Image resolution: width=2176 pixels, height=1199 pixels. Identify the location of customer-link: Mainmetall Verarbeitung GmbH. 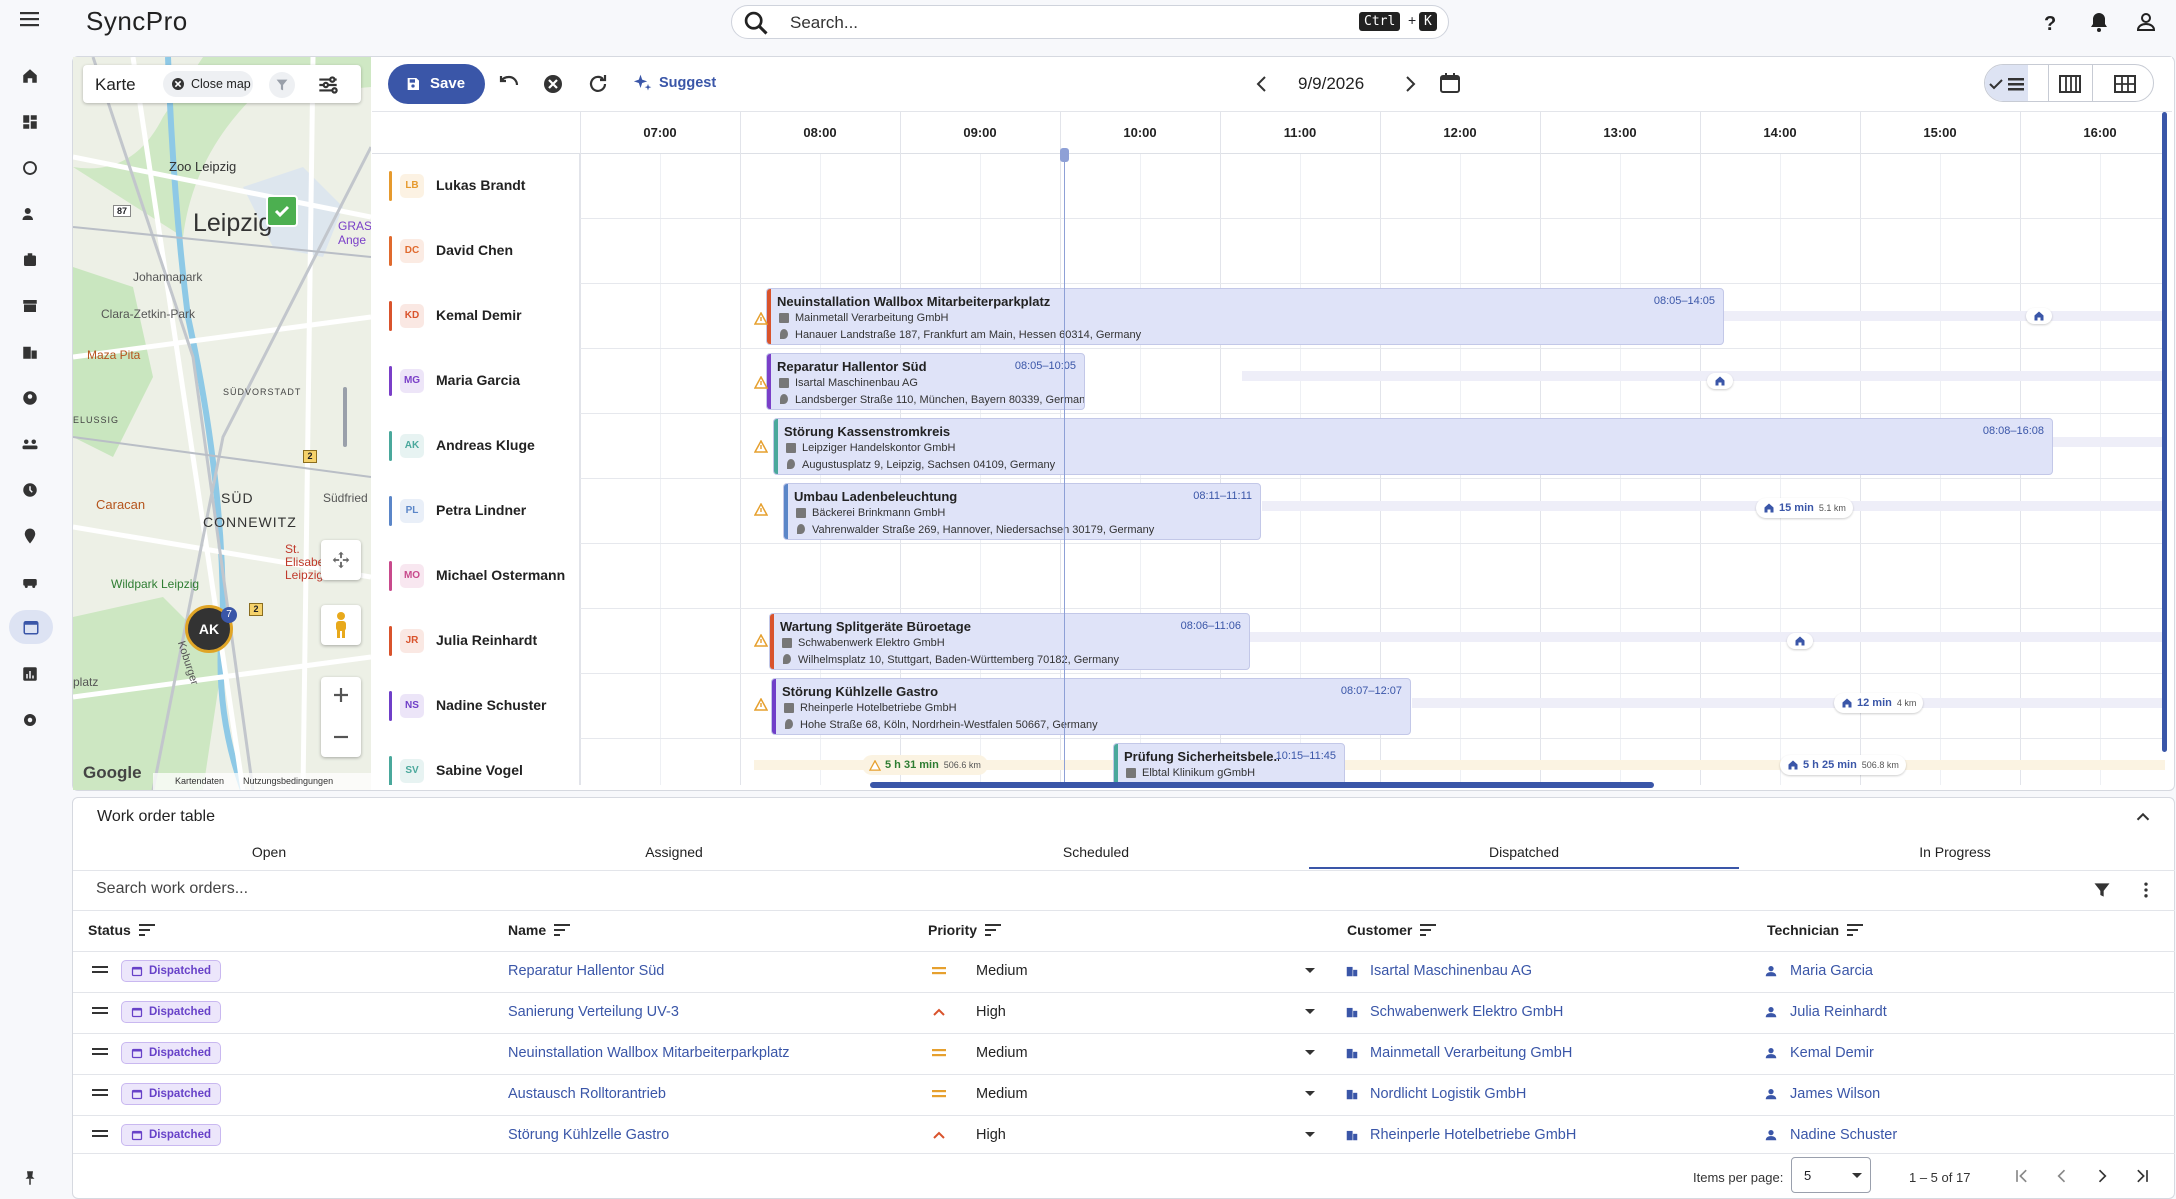
(1471, 1053).